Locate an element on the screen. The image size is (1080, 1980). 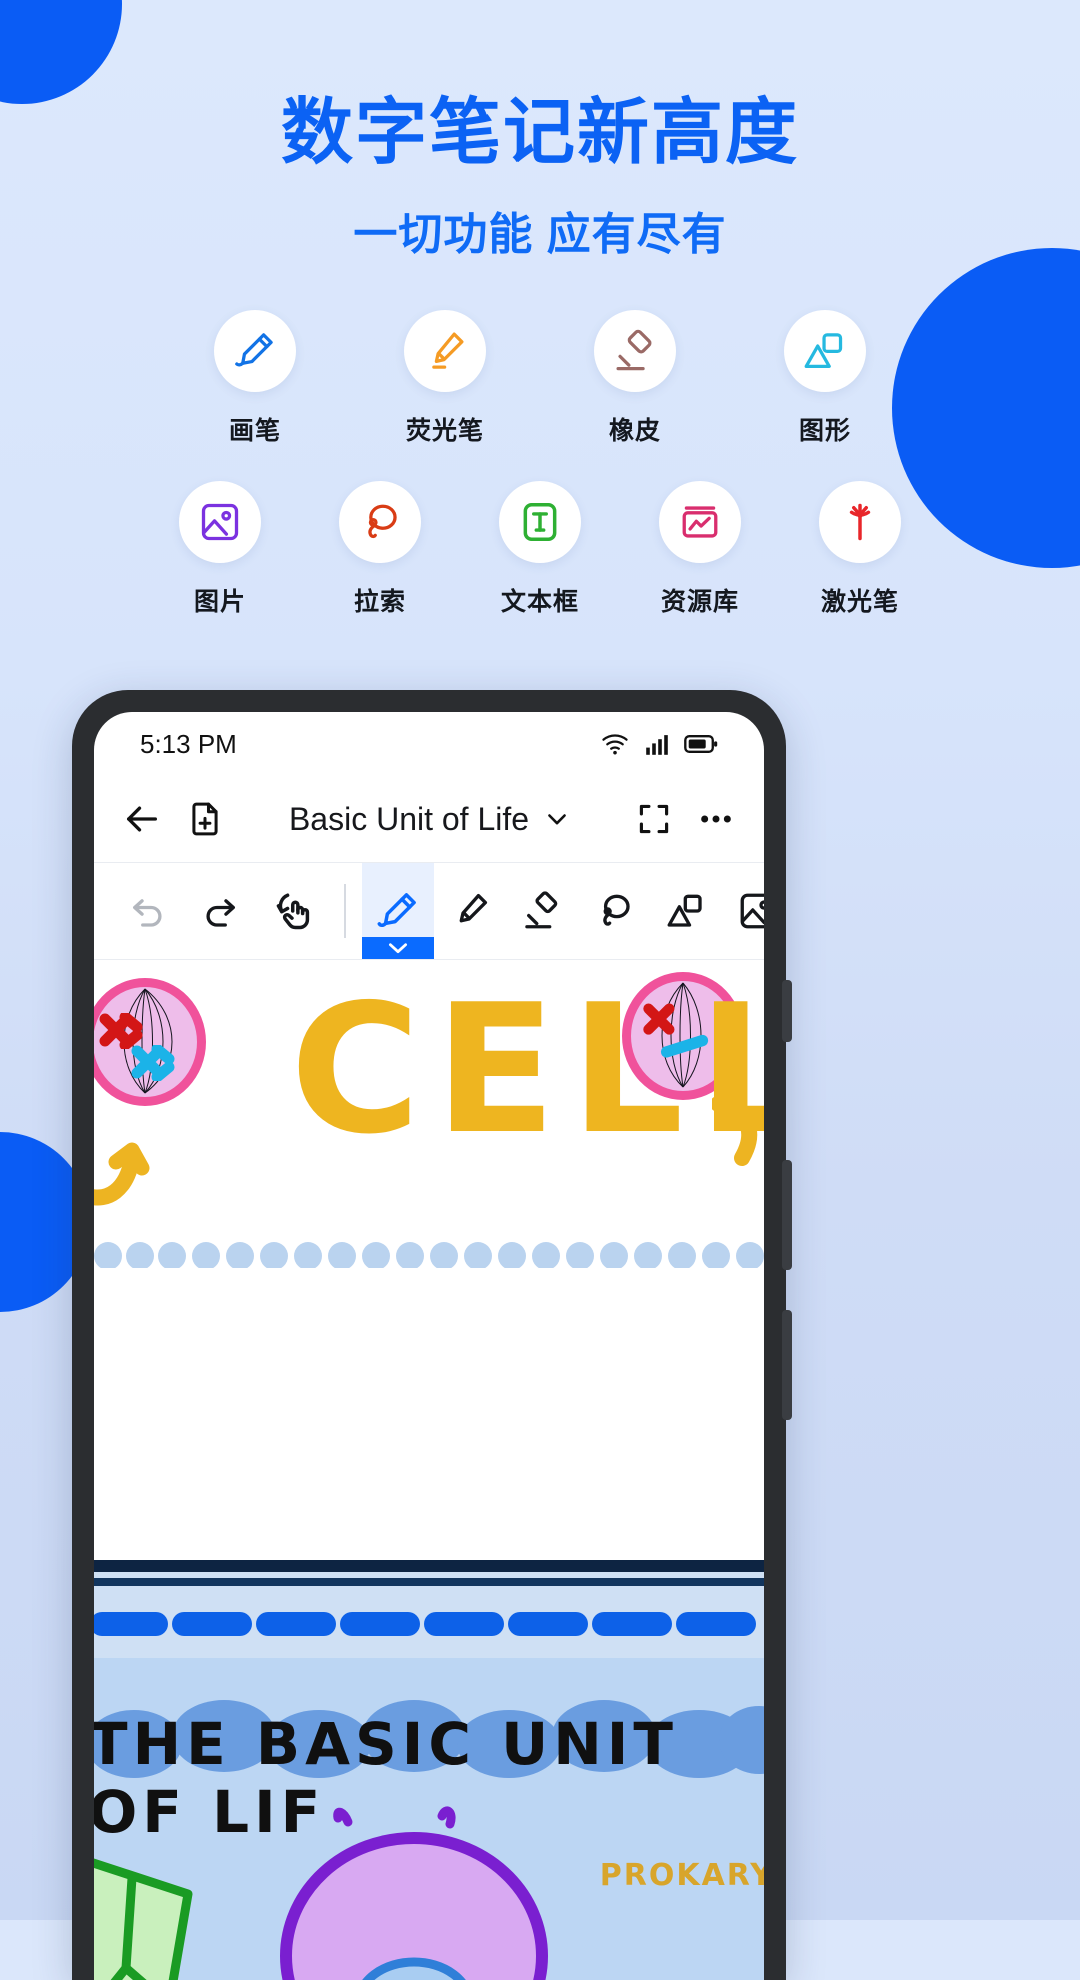
phone-volume-button-down is located at coordinates (787, 1365).